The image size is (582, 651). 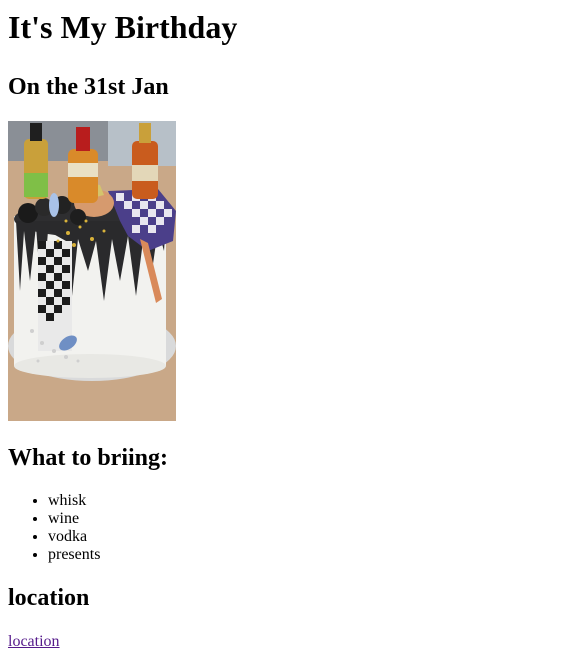 What do you see at coordinates (311, 519) in the screenshot?
I see `list-item: wine` at bounding box center [311, 519].